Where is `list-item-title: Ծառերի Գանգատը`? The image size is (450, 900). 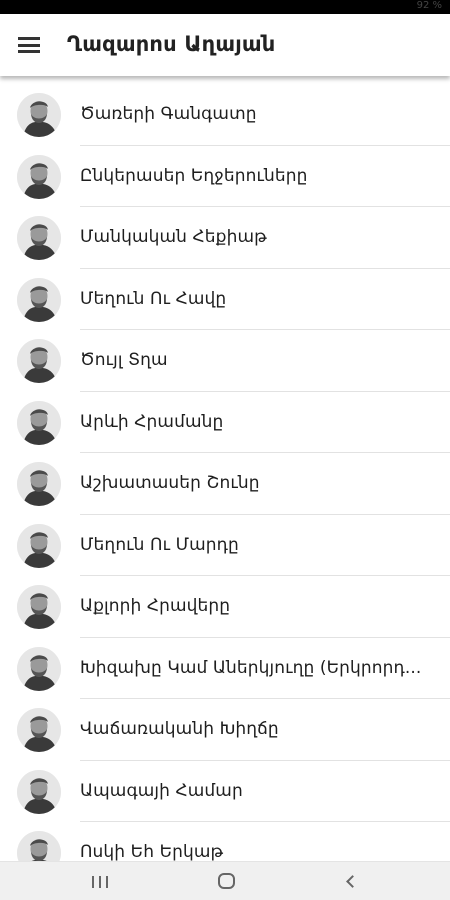 list-item-title: Ծառերի Գանգատը is located at coordinates (168, 114).